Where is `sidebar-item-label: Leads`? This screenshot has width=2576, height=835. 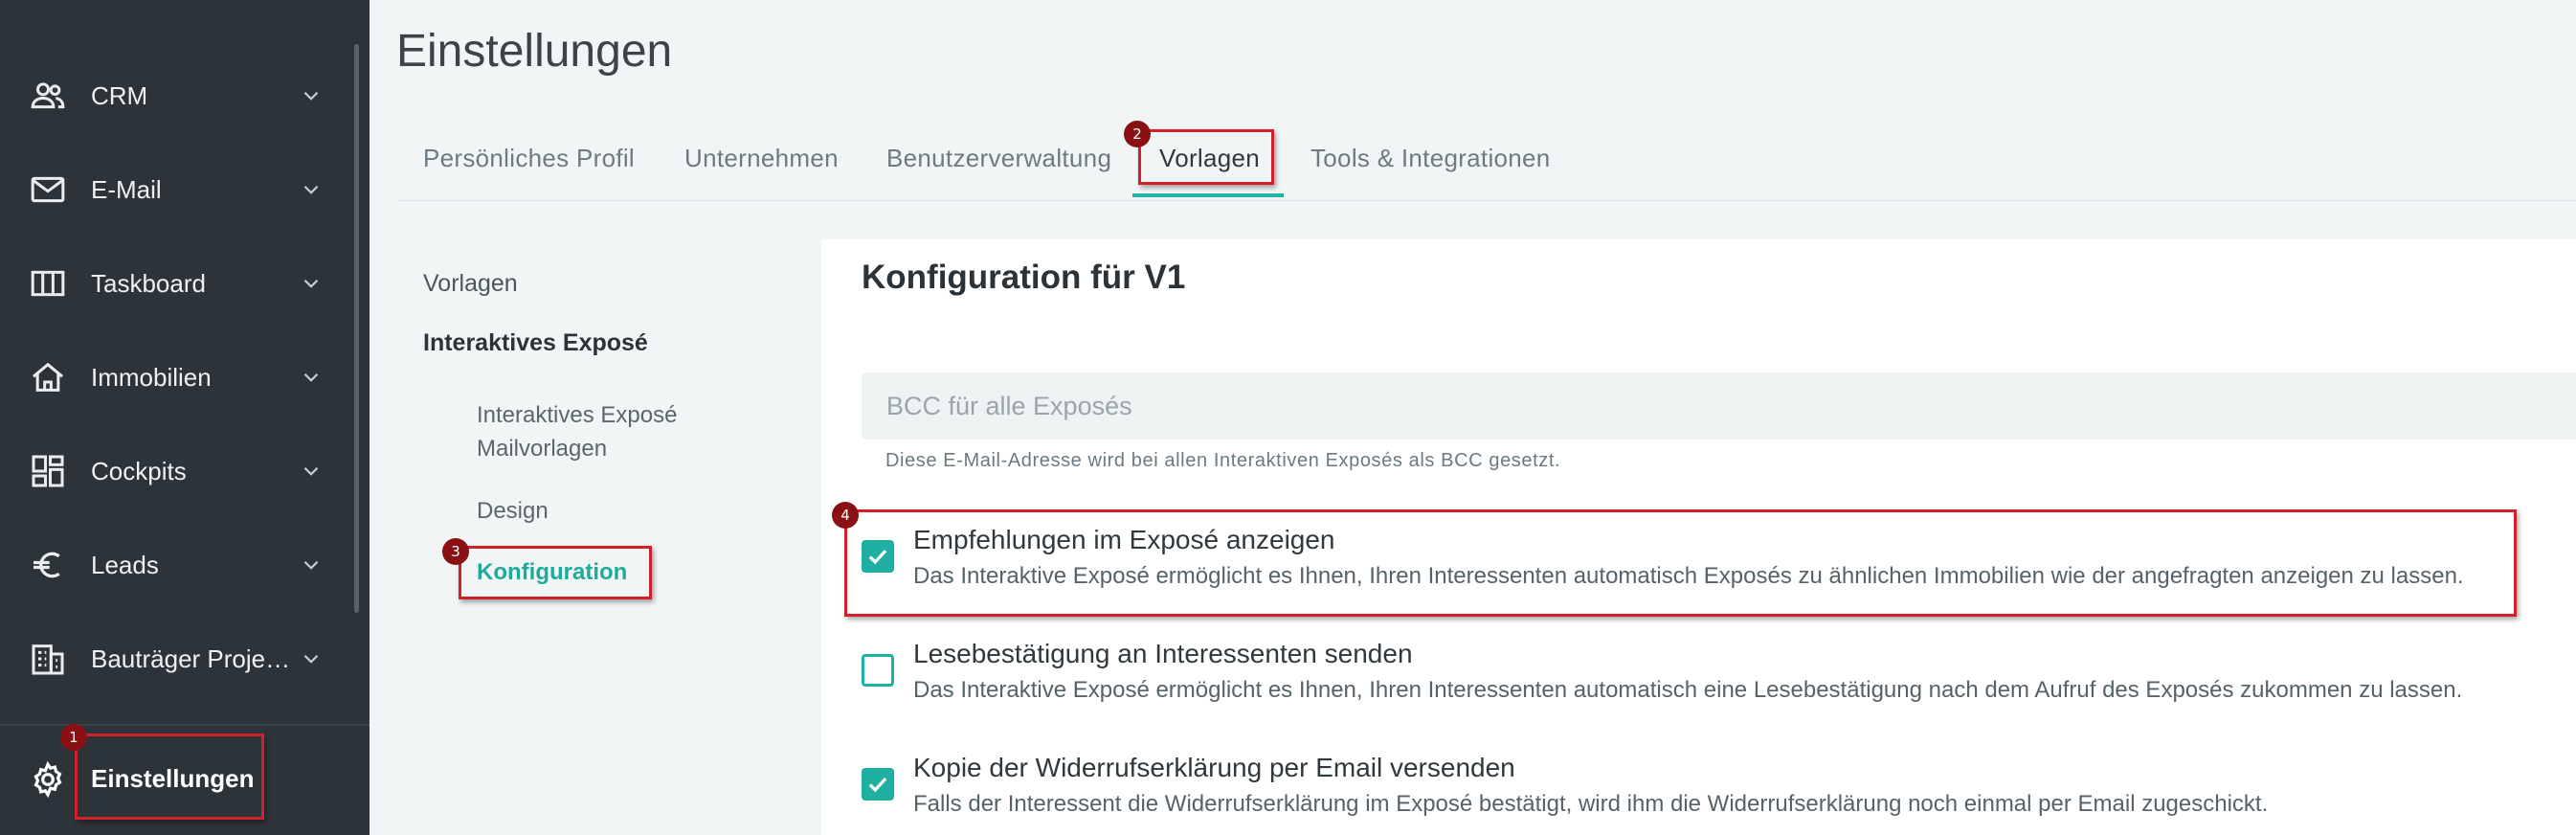
sidebar-item-label: Leads is located at coordinates (125, 564).